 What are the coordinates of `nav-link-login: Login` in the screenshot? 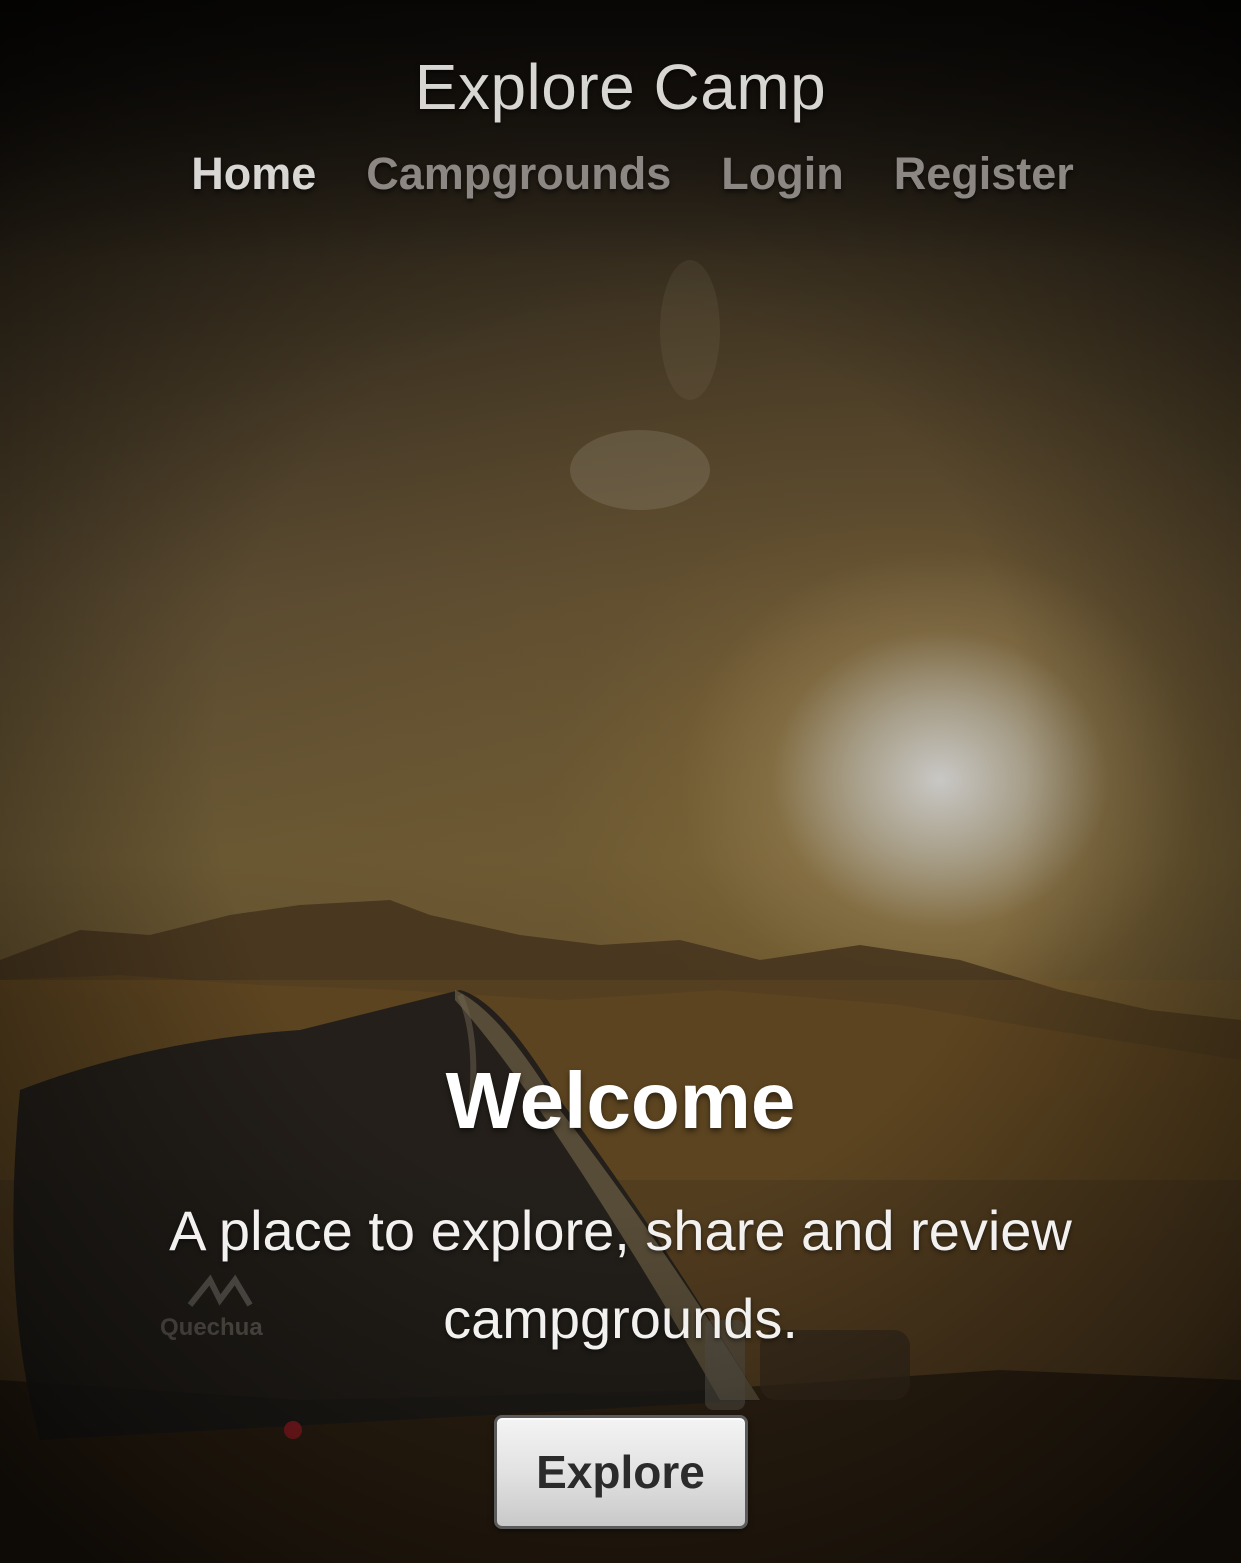 It's located at (782, 174).